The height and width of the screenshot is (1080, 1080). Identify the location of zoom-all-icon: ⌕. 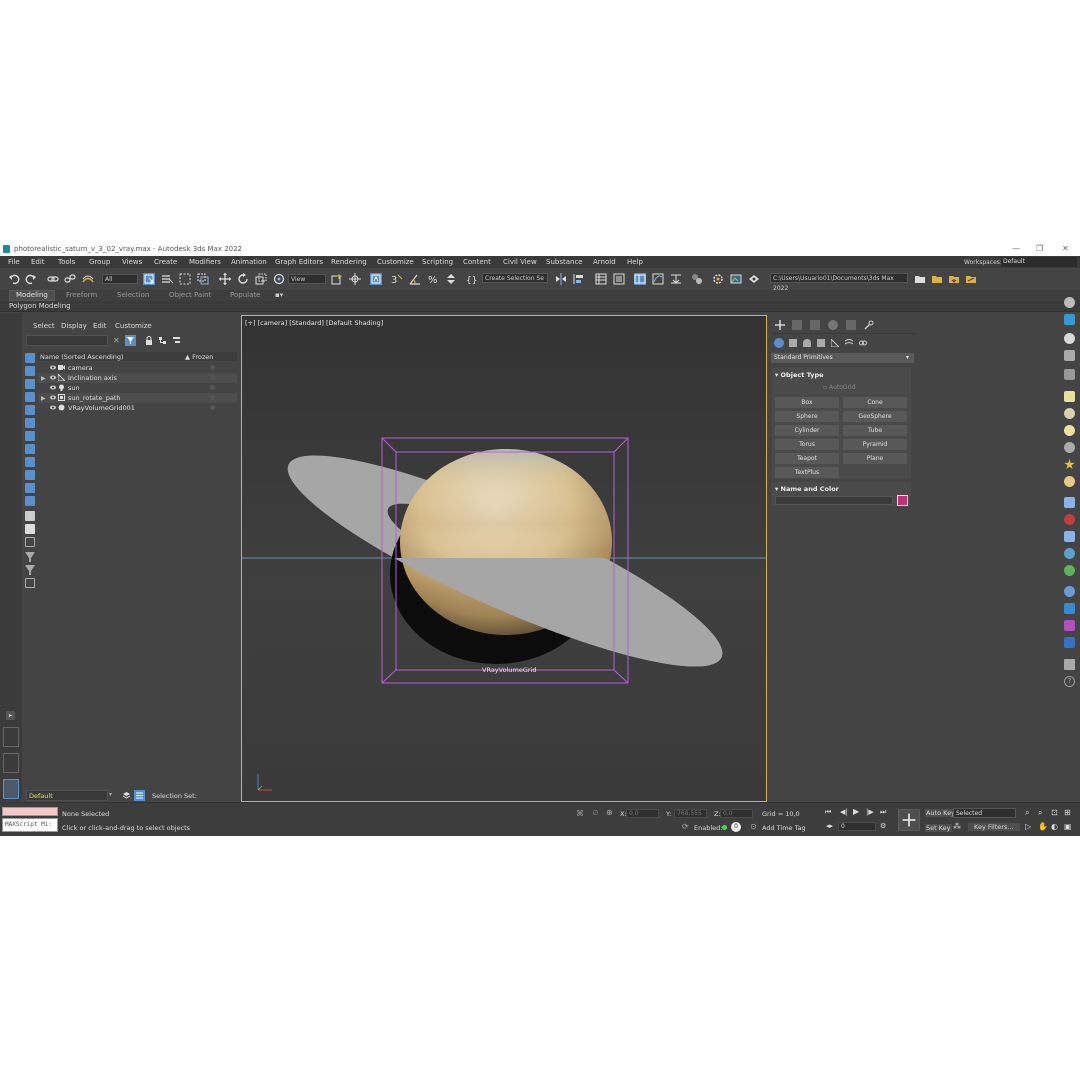
(1040, 813).